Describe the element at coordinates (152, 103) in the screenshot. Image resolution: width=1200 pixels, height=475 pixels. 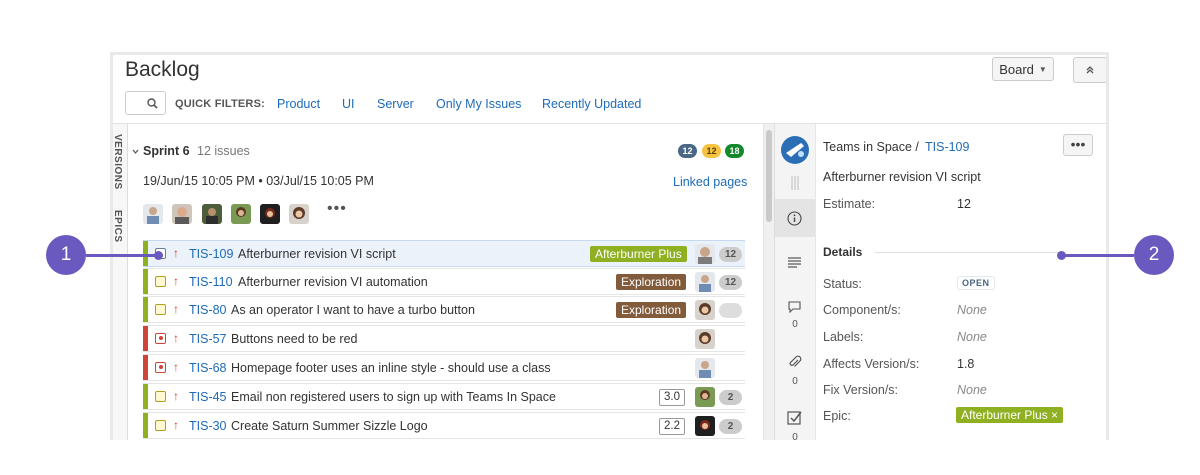
I see `search-icon` at that location.